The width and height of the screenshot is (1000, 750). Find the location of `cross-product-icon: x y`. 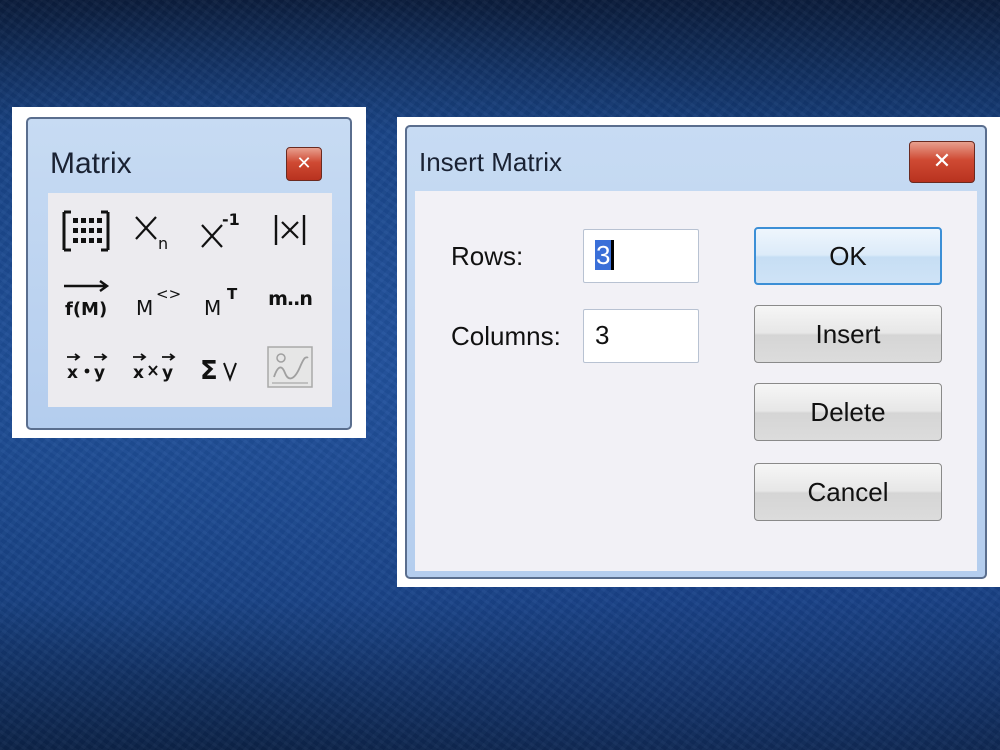

cross-product-icon: x y is located at coordinates (154, 368).